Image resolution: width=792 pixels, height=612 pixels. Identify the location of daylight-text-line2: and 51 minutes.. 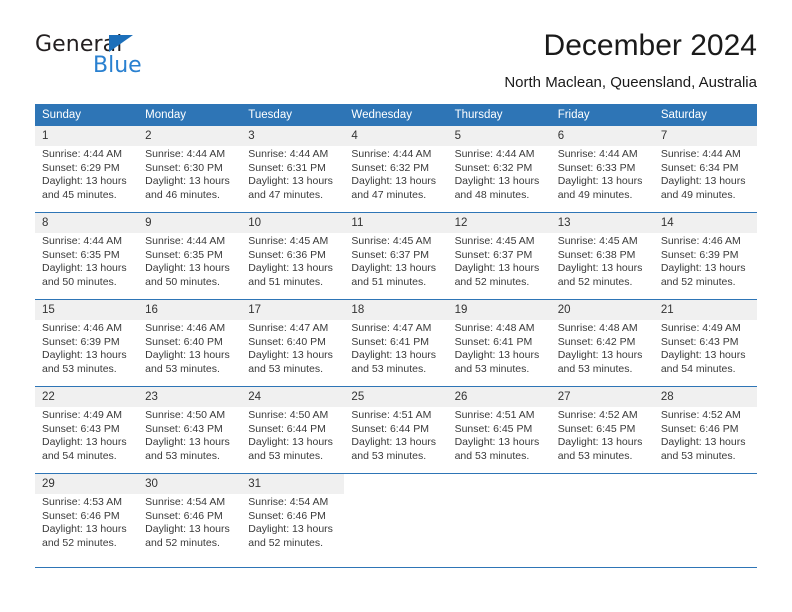
(285, 281).